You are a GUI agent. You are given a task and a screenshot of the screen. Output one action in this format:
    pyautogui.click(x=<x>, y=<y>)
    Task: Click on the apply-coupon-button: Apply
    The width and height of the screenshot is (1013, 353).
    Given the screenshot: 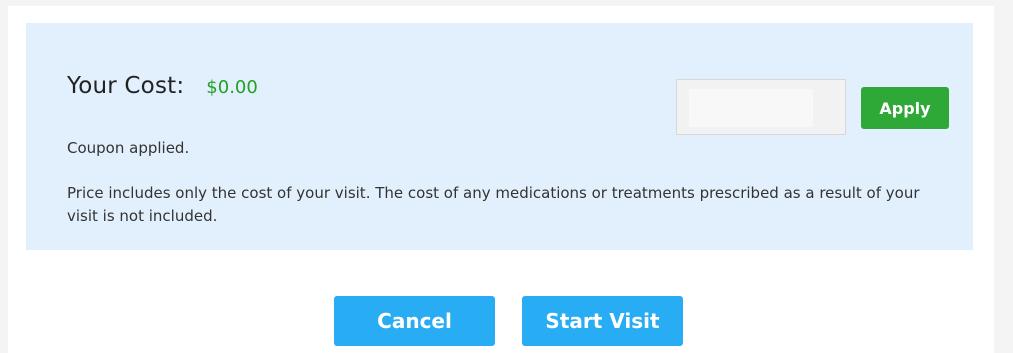 What is the action you would take?
    pyautogui.click(x=905, y=108)
    